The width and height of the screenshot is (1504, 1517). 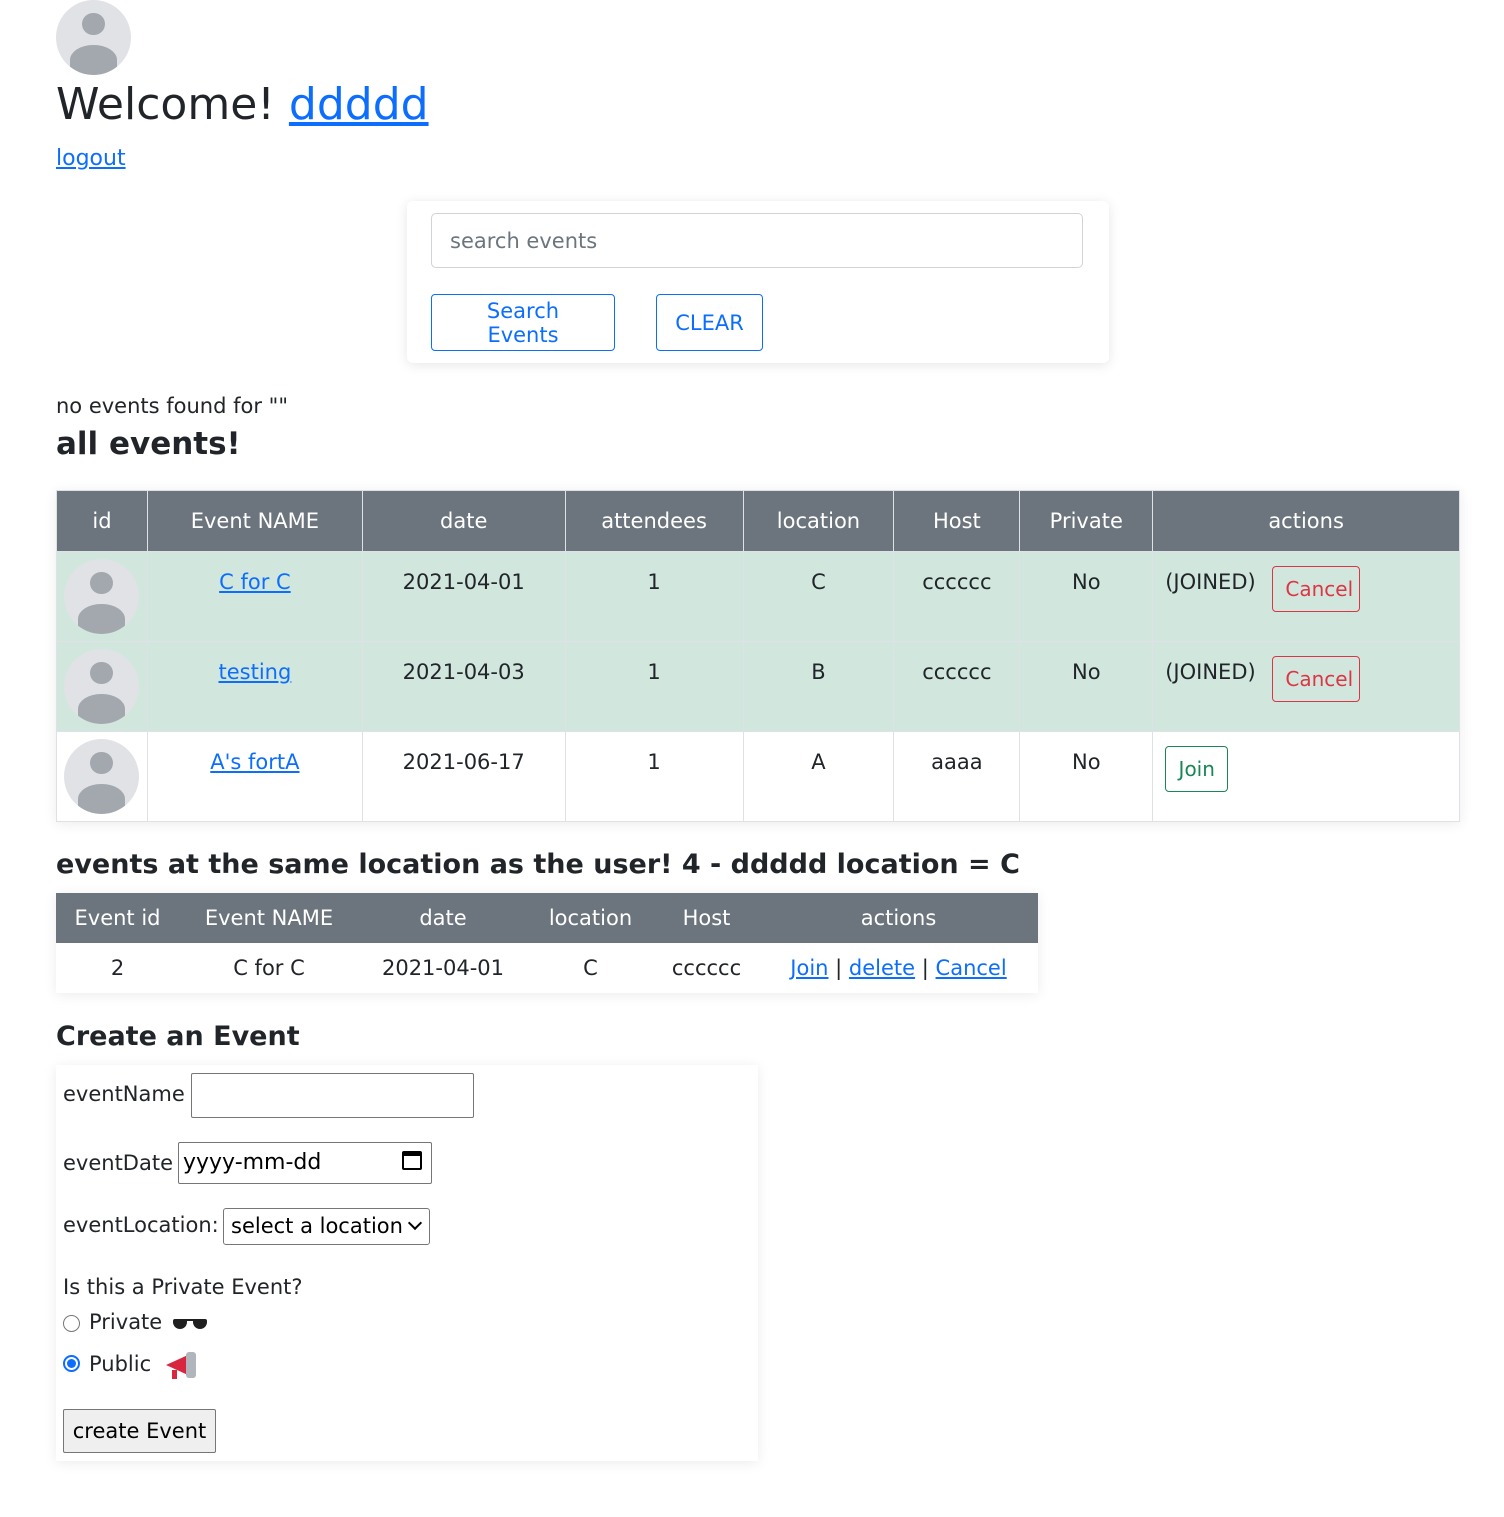 I want to click on event-id: 2, so click(x=117, y=968).